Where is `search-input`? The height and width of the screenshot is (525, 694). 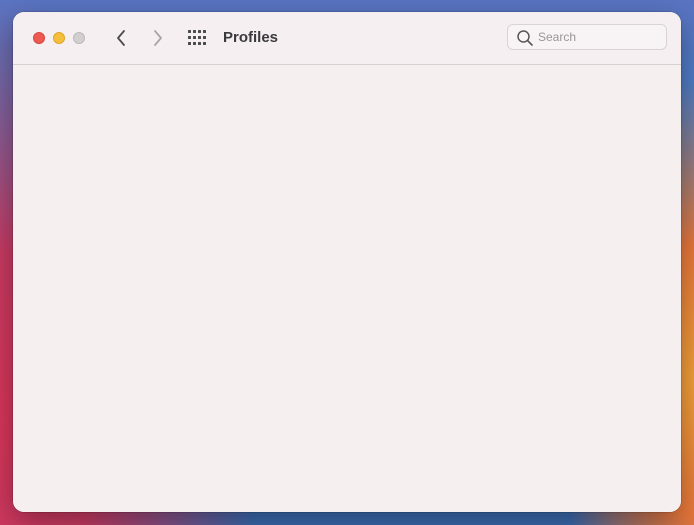
search-input is located at coordinates (598, 37).